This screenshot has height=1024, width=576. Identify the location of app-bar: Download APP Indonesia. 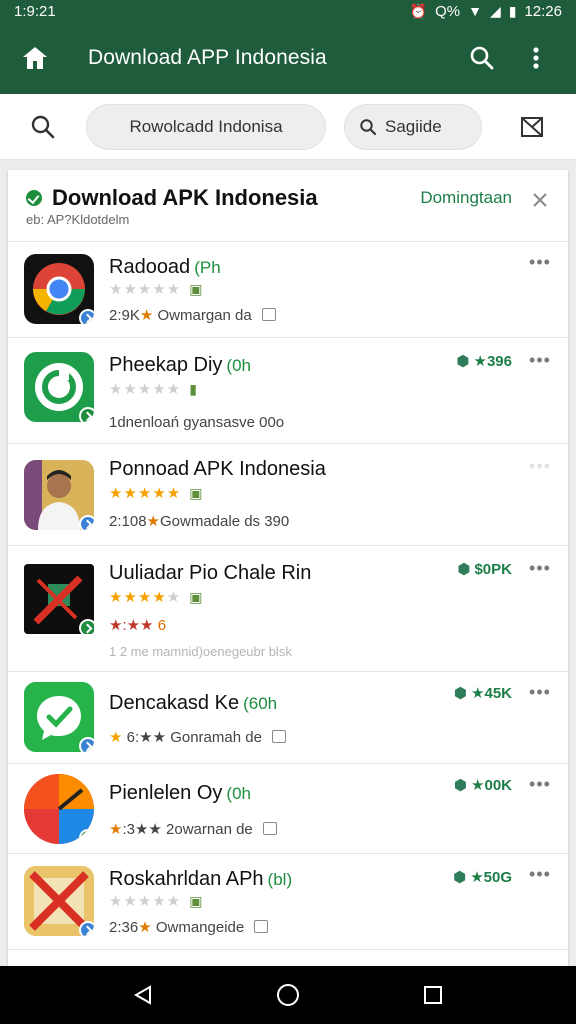
(288, 58).